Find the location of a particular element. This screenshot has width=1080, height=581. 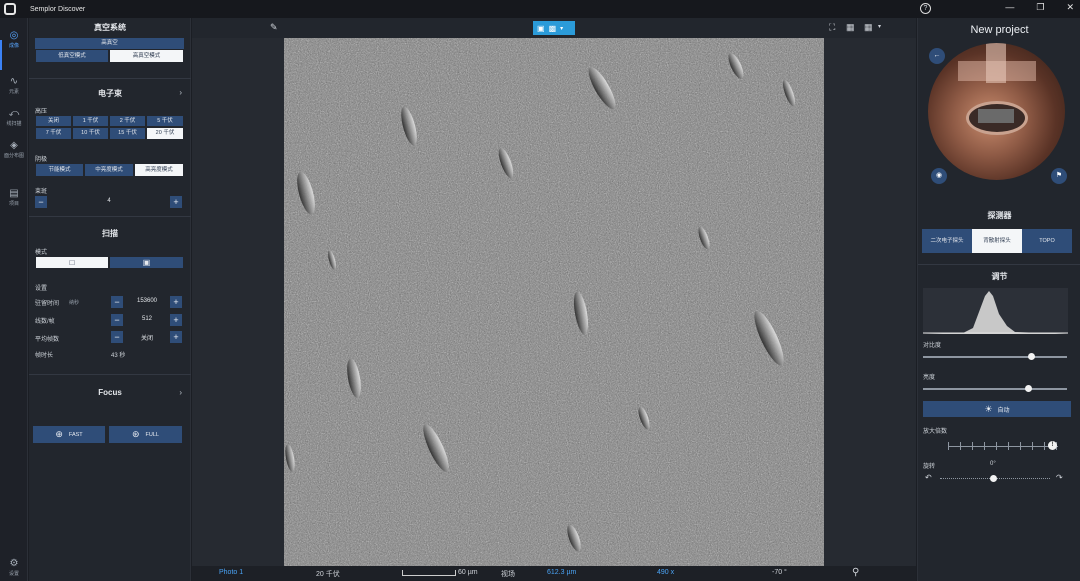

camera-icon: ◎ is located at coordinates (14, 35).